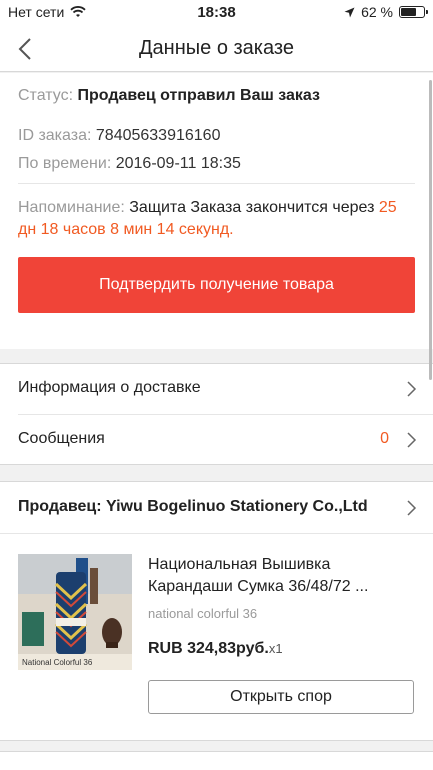 This screenshot has height=770, width=433. Describe the element at coordinates (158, 135) in the screenshot. I see `order-id-value: 78405633916160` at that location.